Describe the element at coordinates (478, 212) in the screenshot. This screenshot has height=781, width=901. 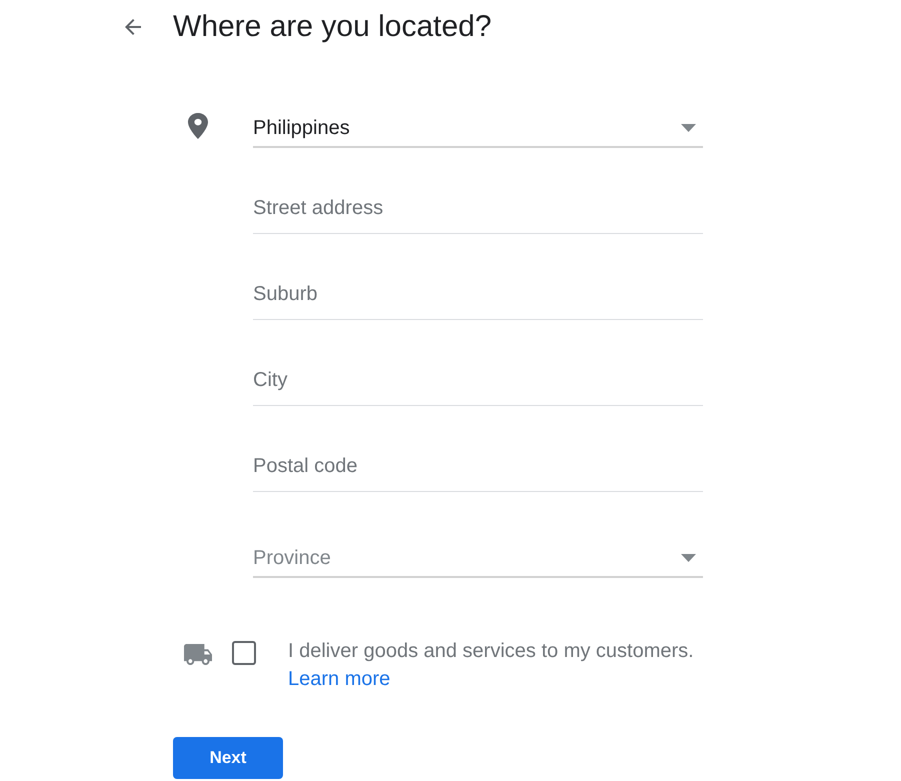
I see `input-field: Street address` at that location.